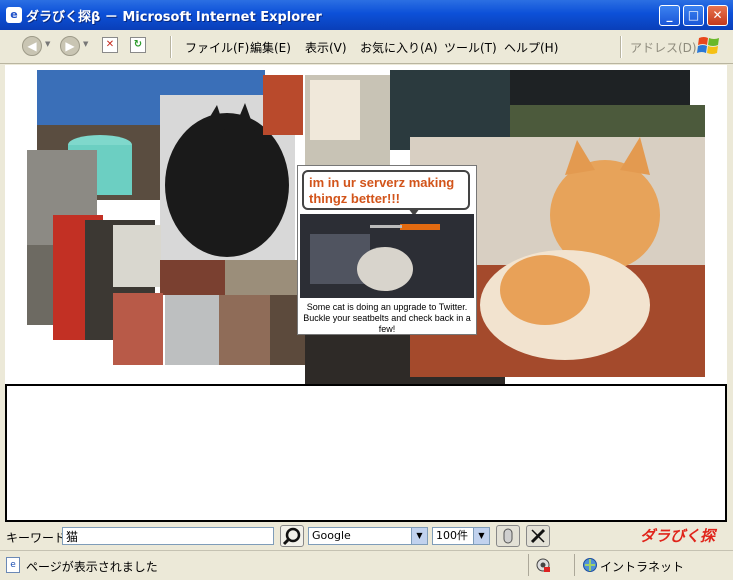  Describe the element at coordinates (708, 45) in the screenshot. I see `windows-logo-icon` at that location.